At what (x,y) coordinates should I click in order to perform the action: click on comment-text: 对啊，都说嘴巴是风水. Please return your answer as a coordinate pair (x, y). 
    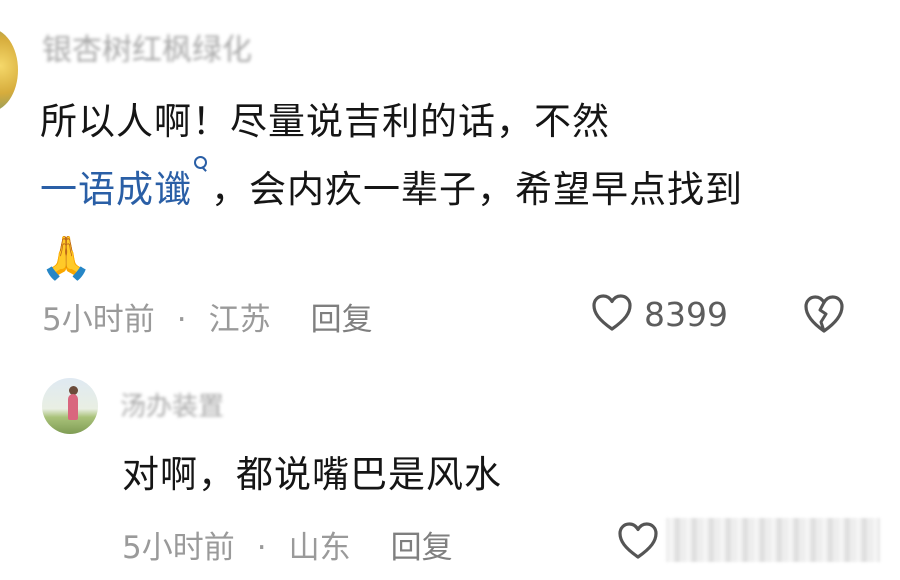
    Looking at the image, I should click on (312, 474).